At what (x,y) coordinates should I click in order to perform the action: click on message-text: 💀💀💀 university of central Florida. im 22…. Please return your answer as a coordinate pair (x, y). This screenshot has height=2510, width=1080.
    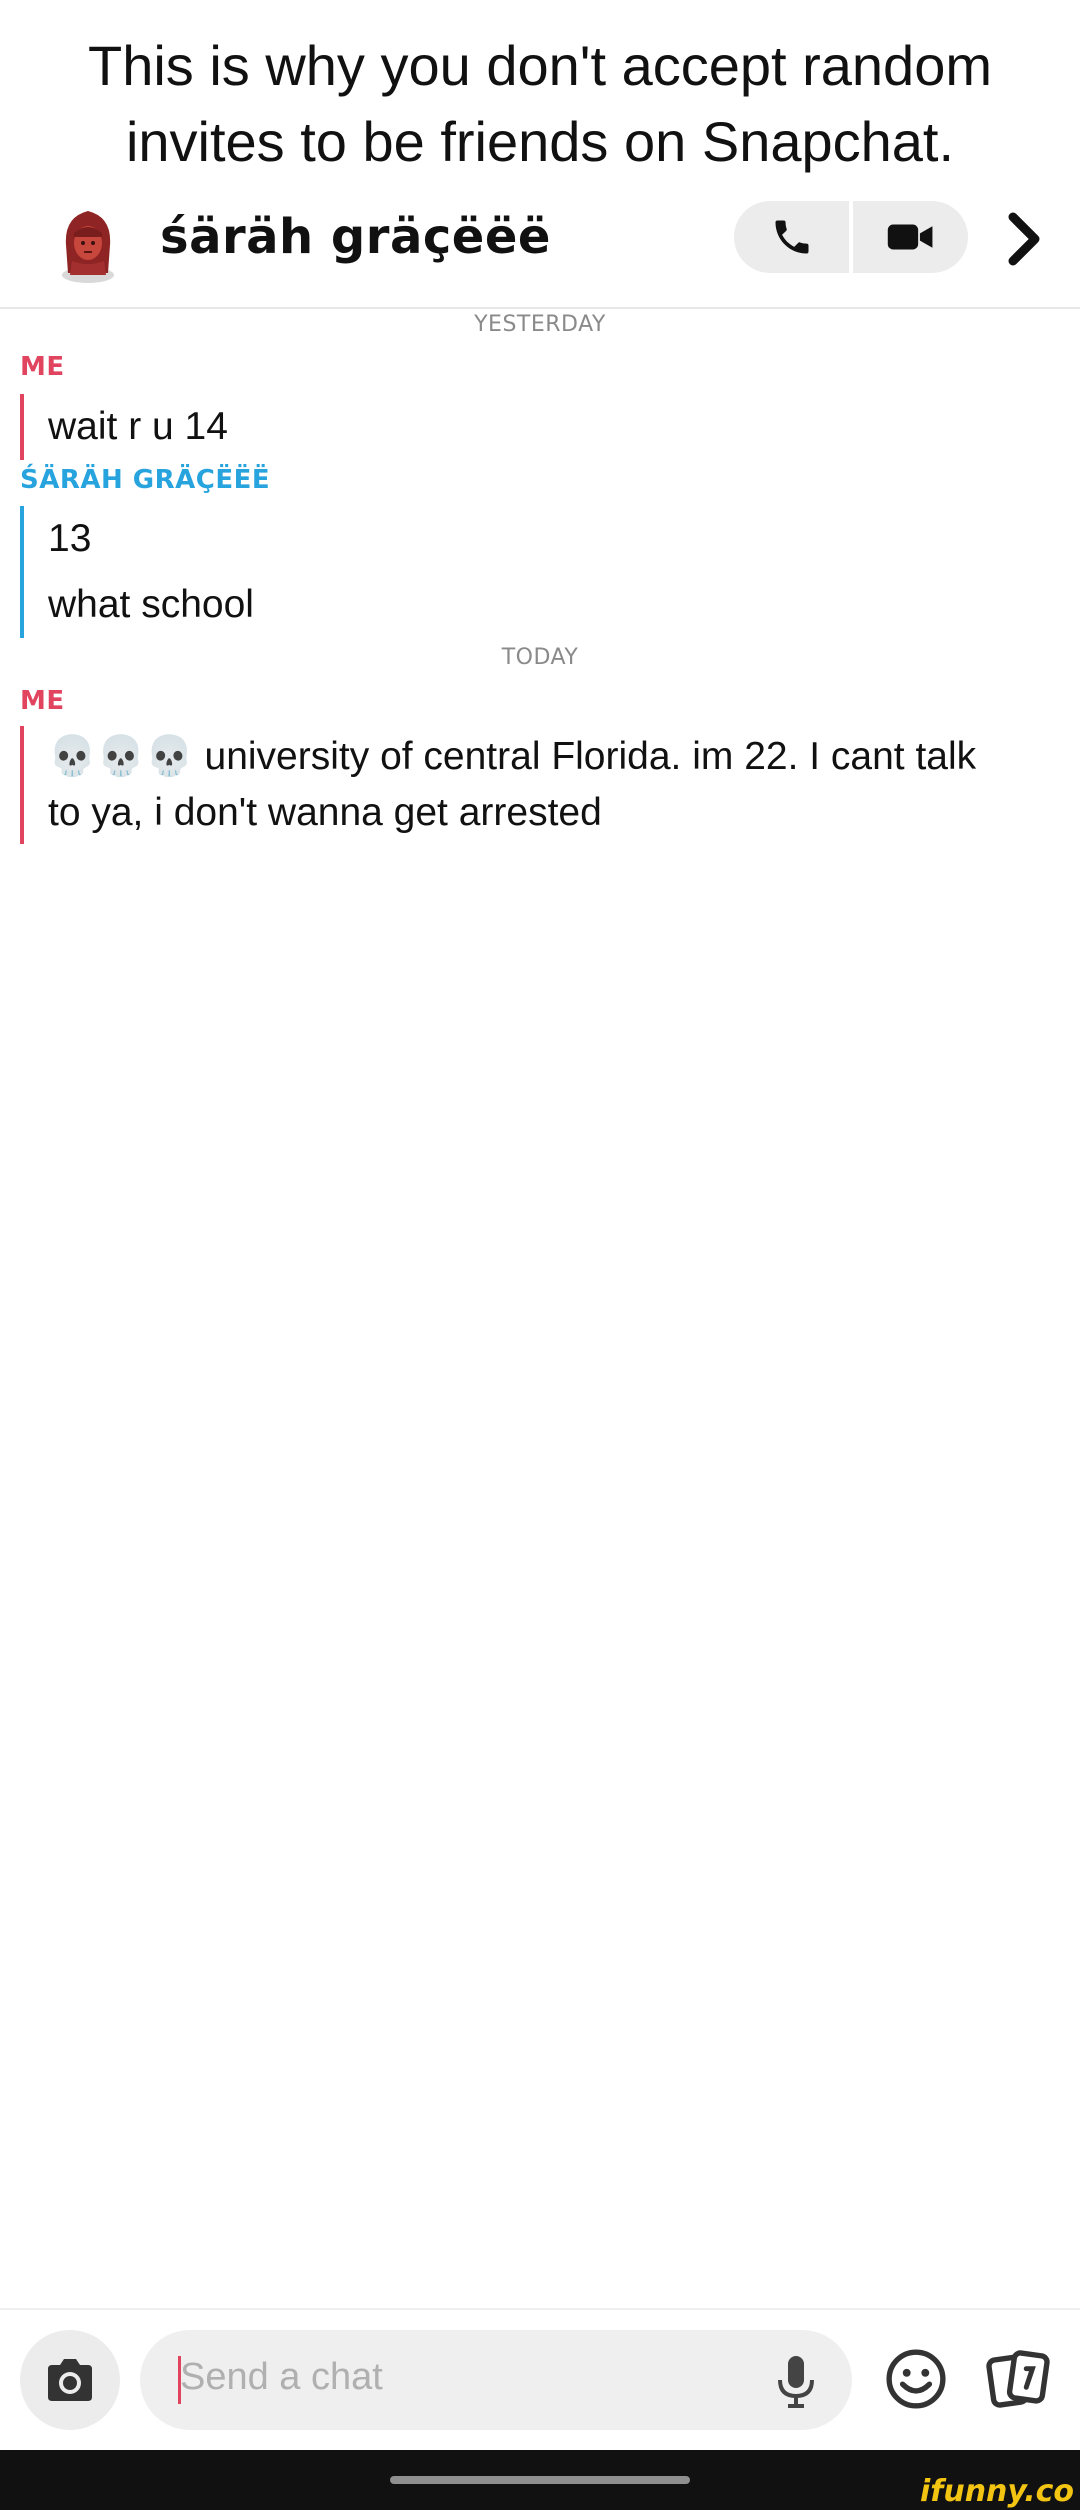
    Looking at the image, I should click on (544, 783).